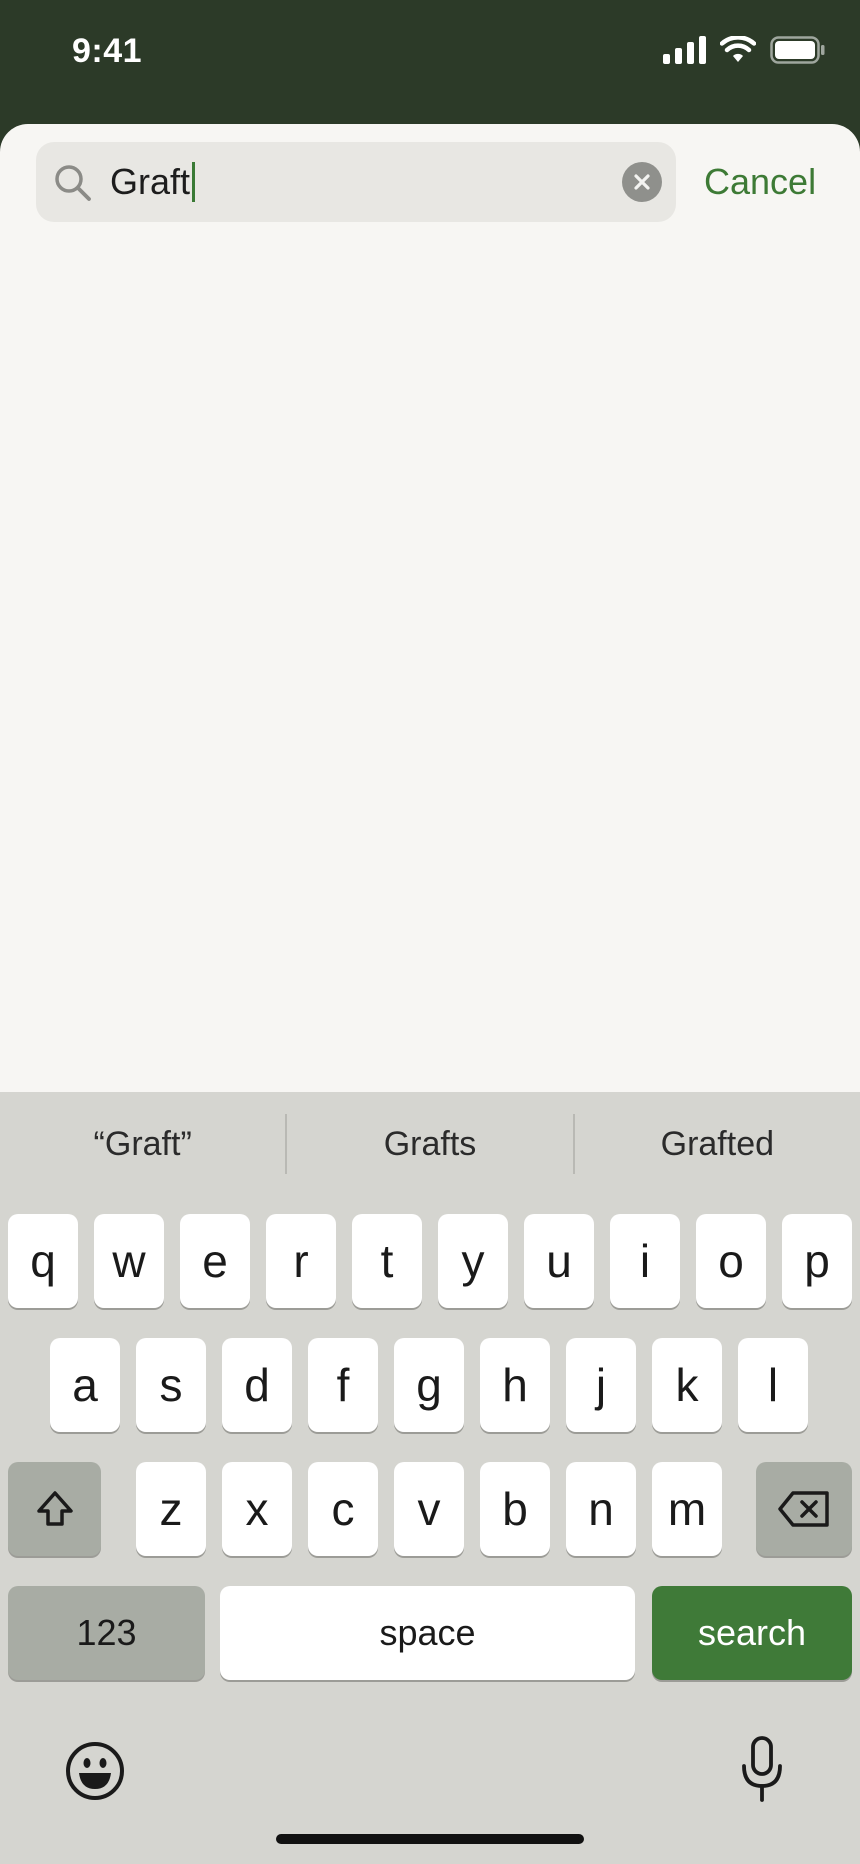 This screenshot has height=1864, width=860. What do you see at coordinates (343, 1509) in the screenshot?
I see `key-c: c` at bounding box center [343, 1509].